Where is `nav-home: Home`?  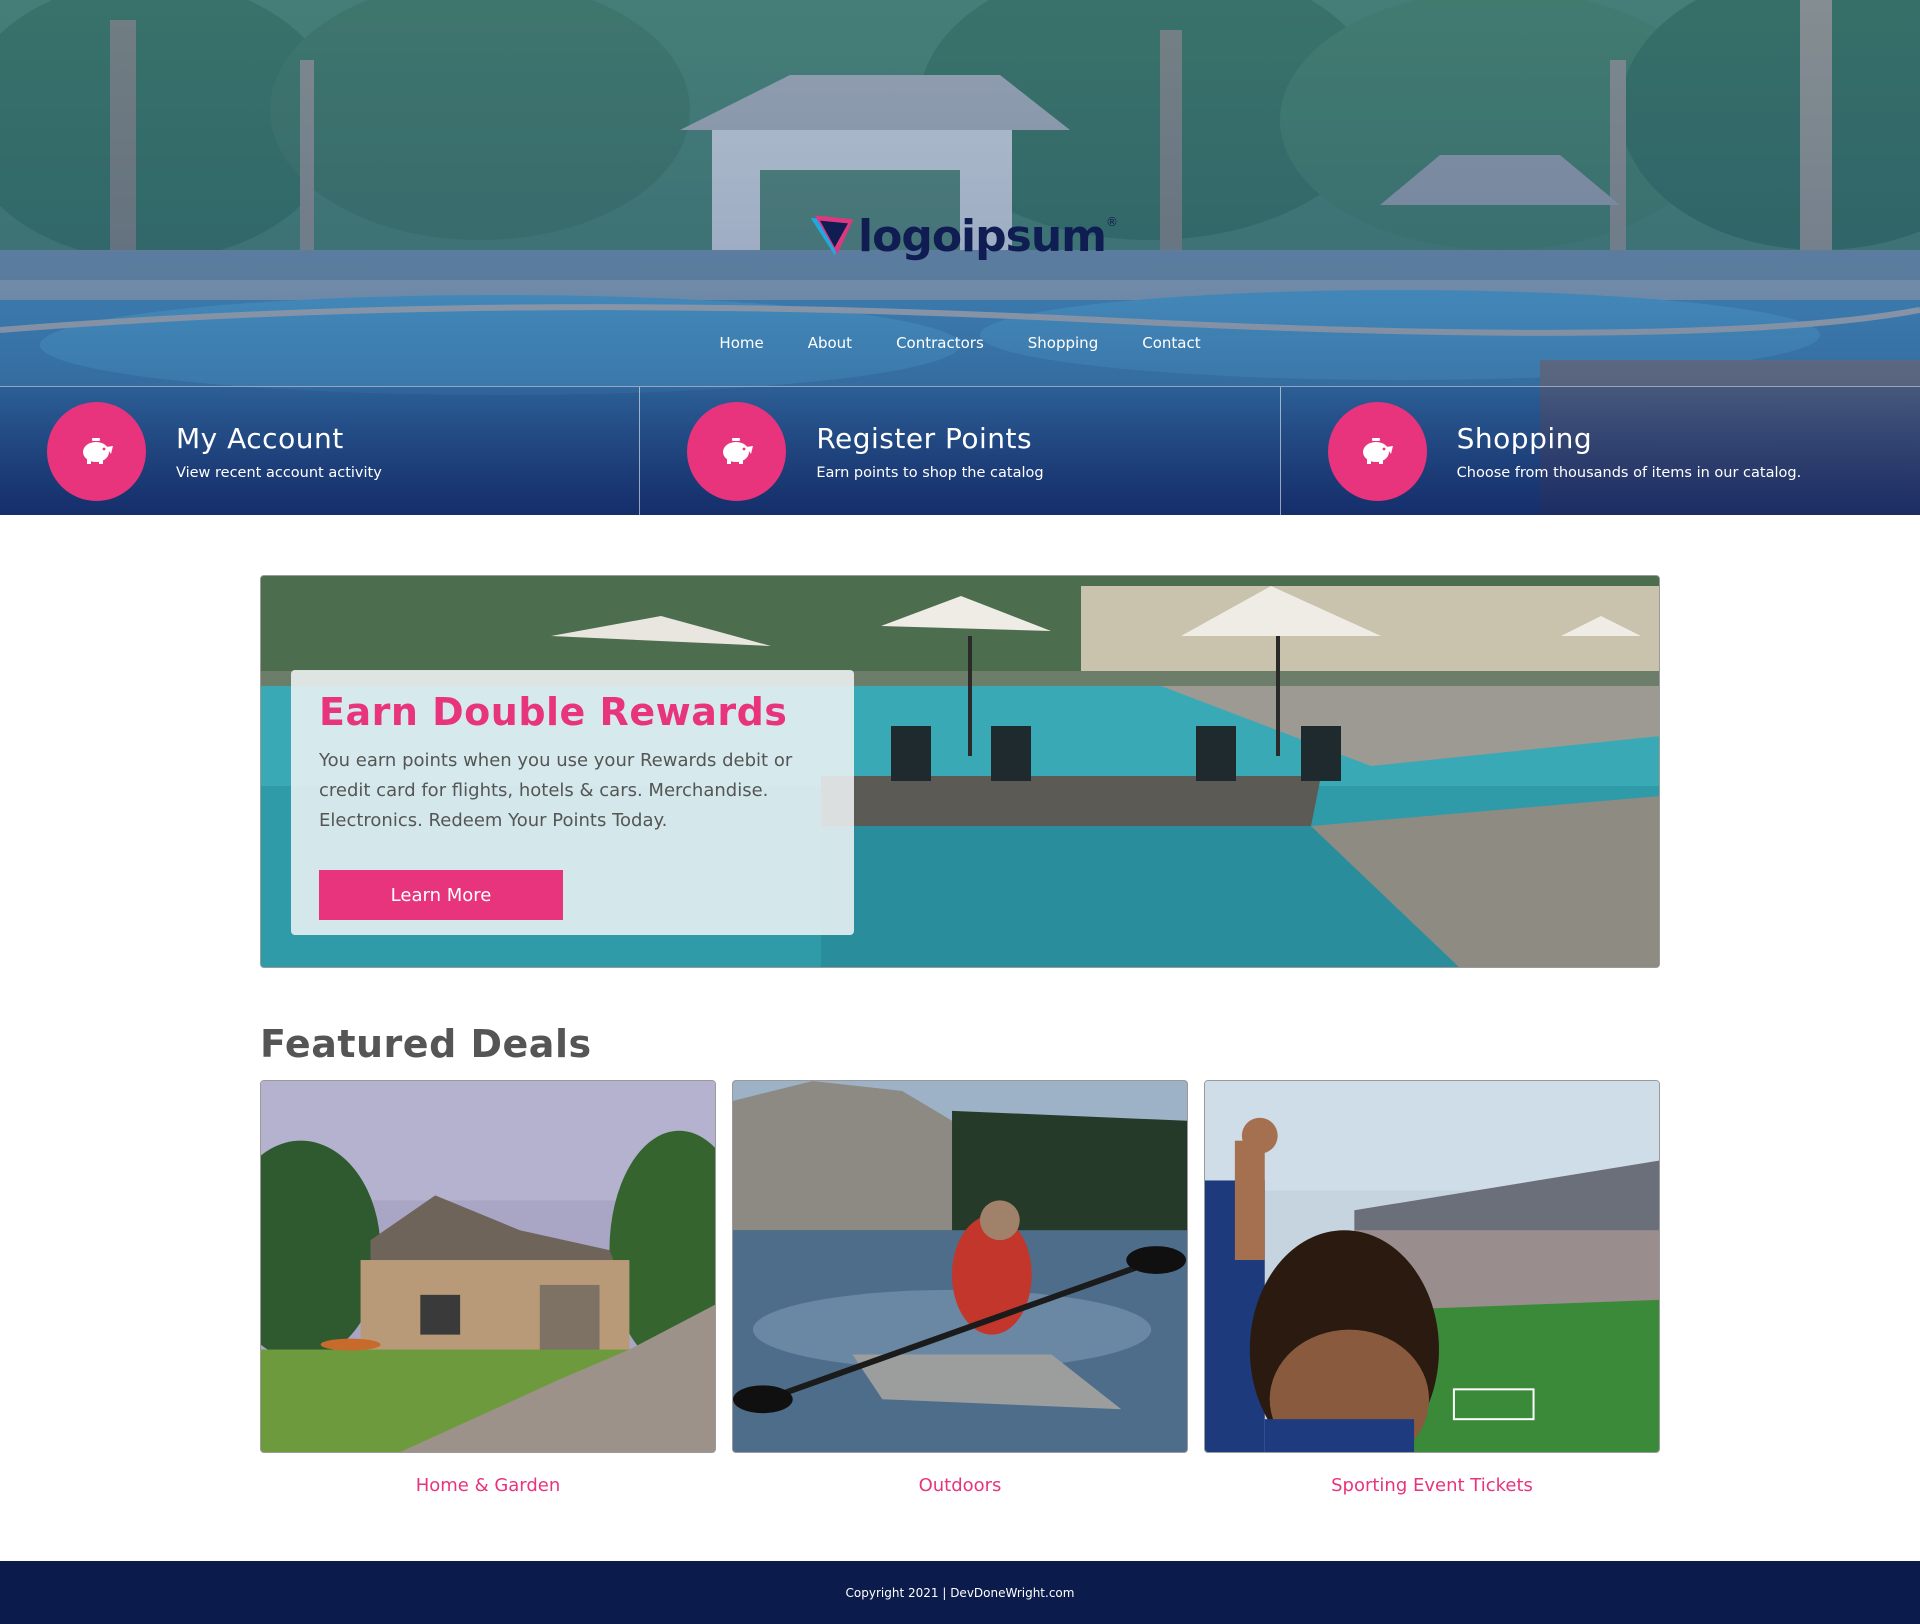 nav-home: Home is located at coordinates (741, 343).